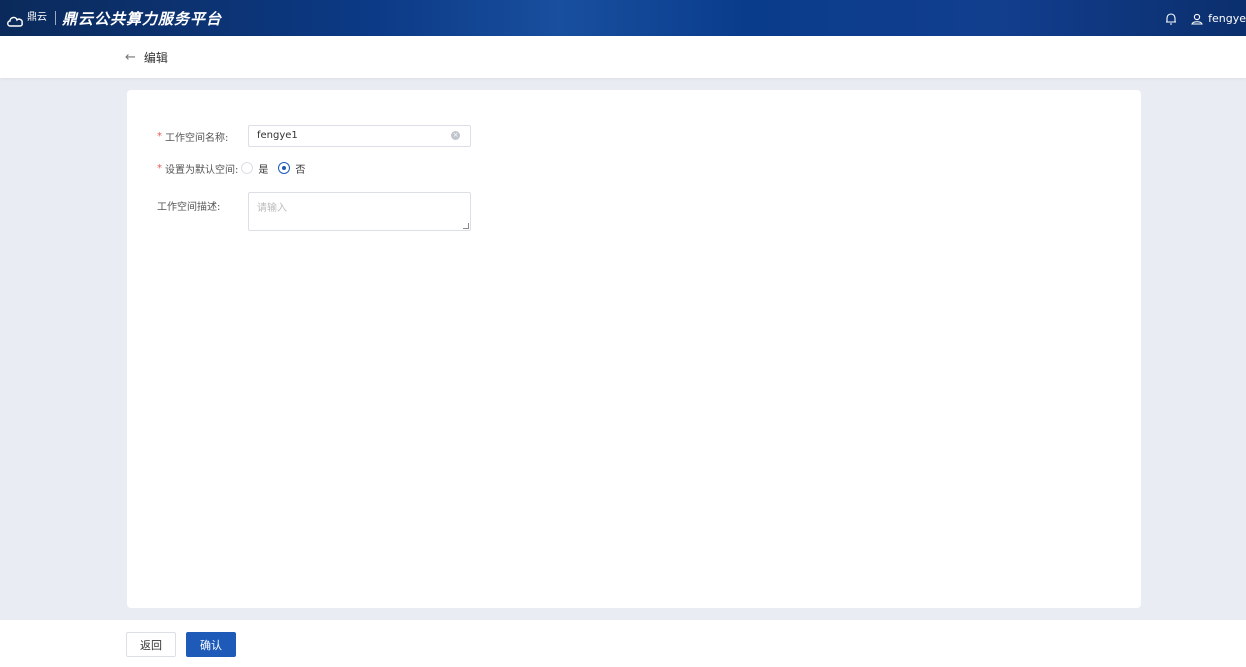 This screenshot has height=667, width=1246. Describe the element at coordinates (1227, 18) in the screenshot. I see `user-name: fengye` at that location.